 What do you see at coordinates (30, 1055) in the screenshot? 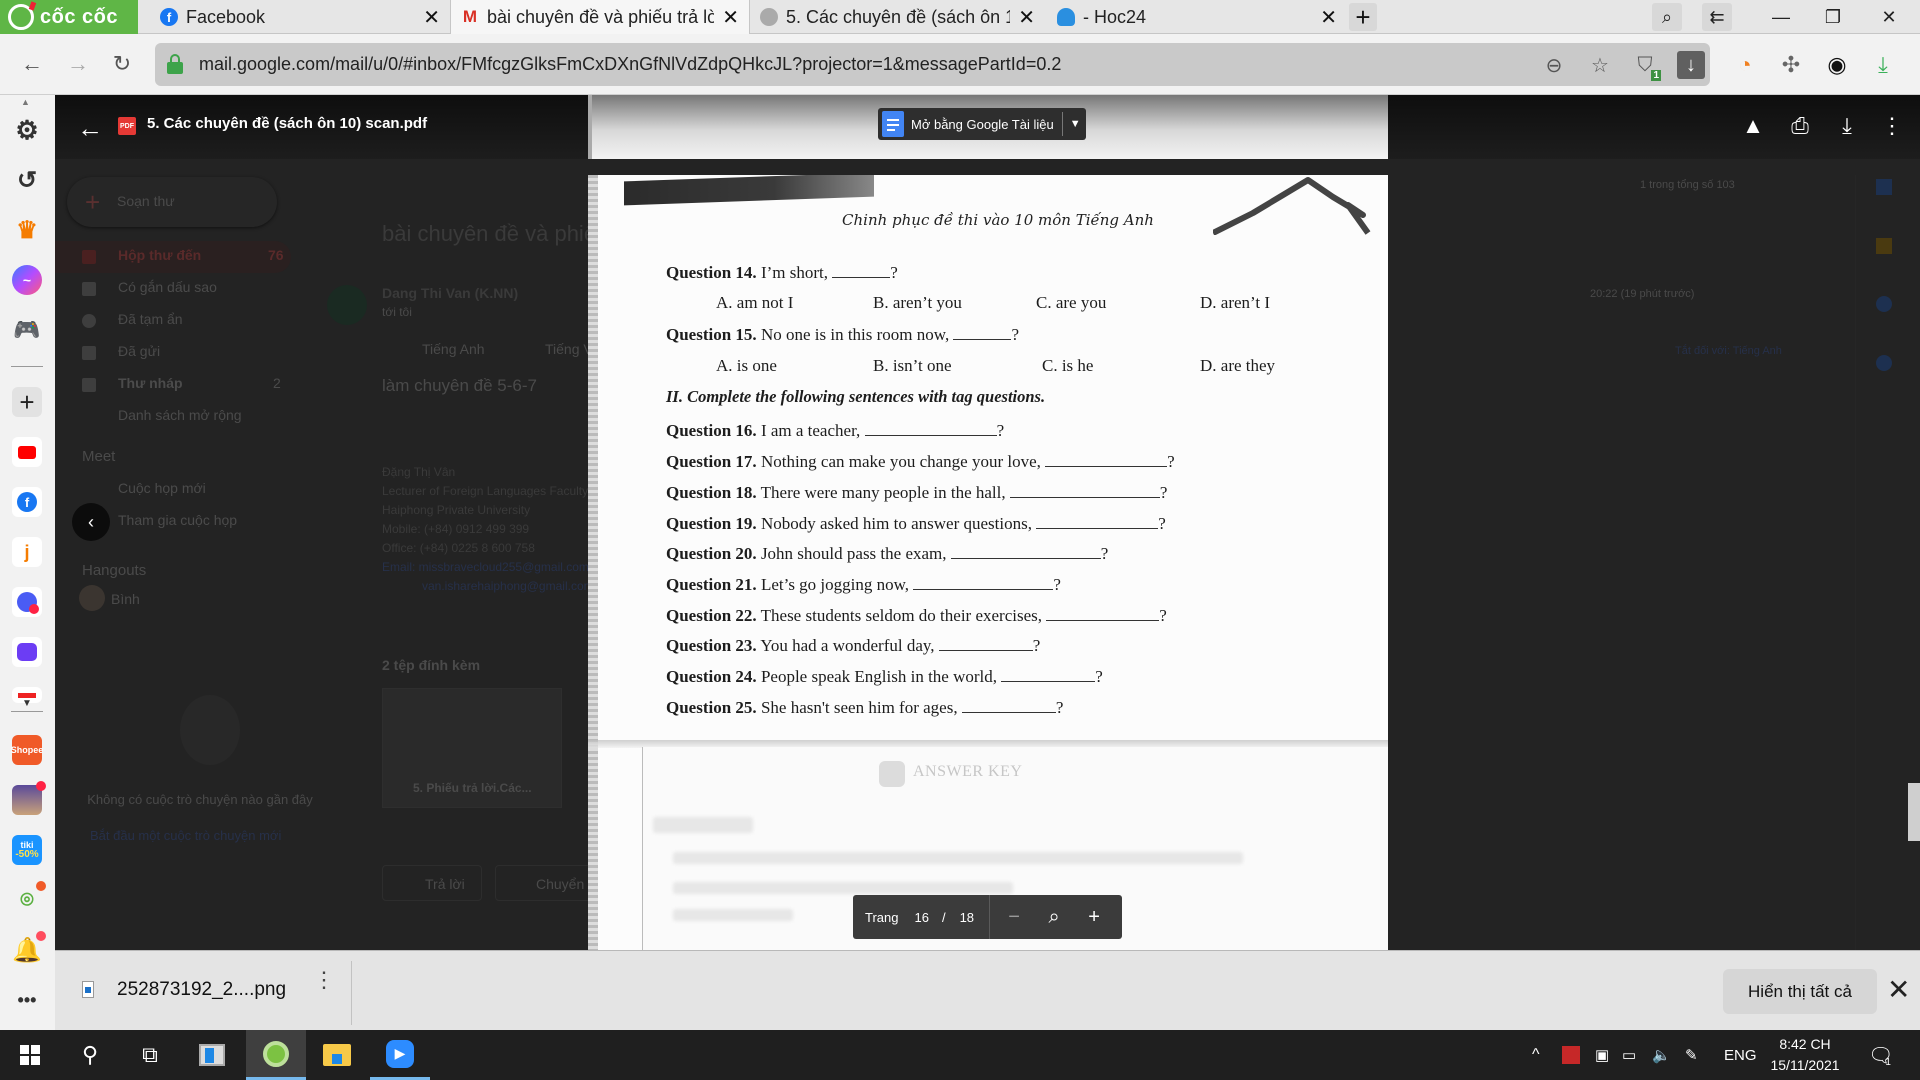
I see `windows-start-icon` at bounding box center [30, 1055].